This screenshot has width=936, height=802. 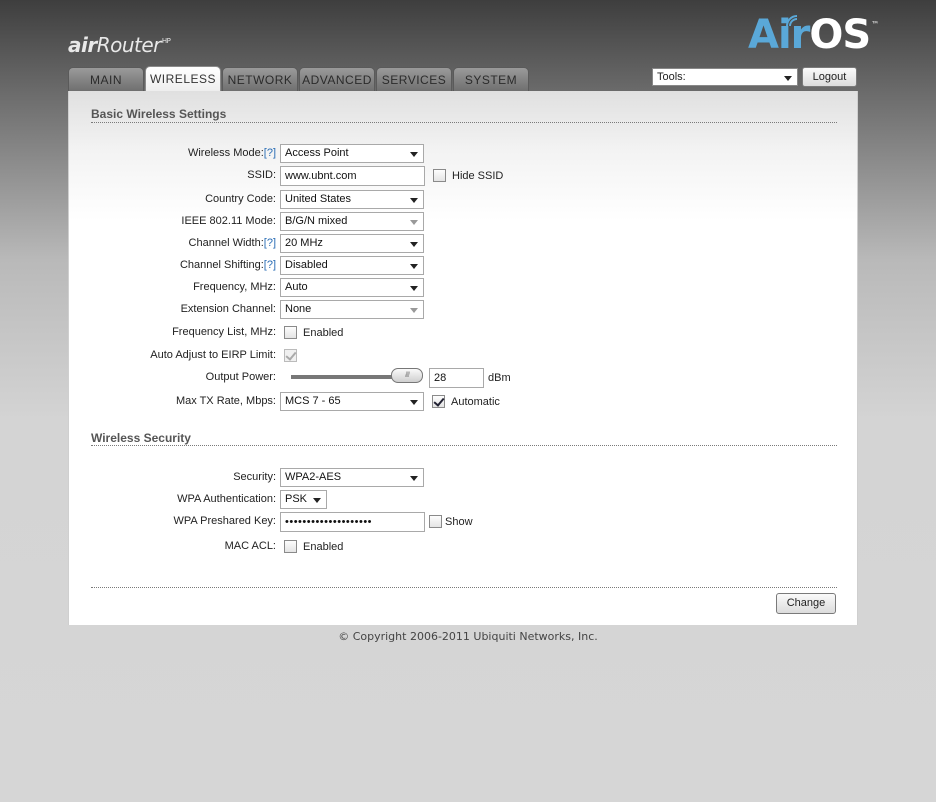 What do you see at coordinates (250, 546) in the screenshot?
I see `mac-acl-label: MAC ACL:` at bounding box center [250, 546].